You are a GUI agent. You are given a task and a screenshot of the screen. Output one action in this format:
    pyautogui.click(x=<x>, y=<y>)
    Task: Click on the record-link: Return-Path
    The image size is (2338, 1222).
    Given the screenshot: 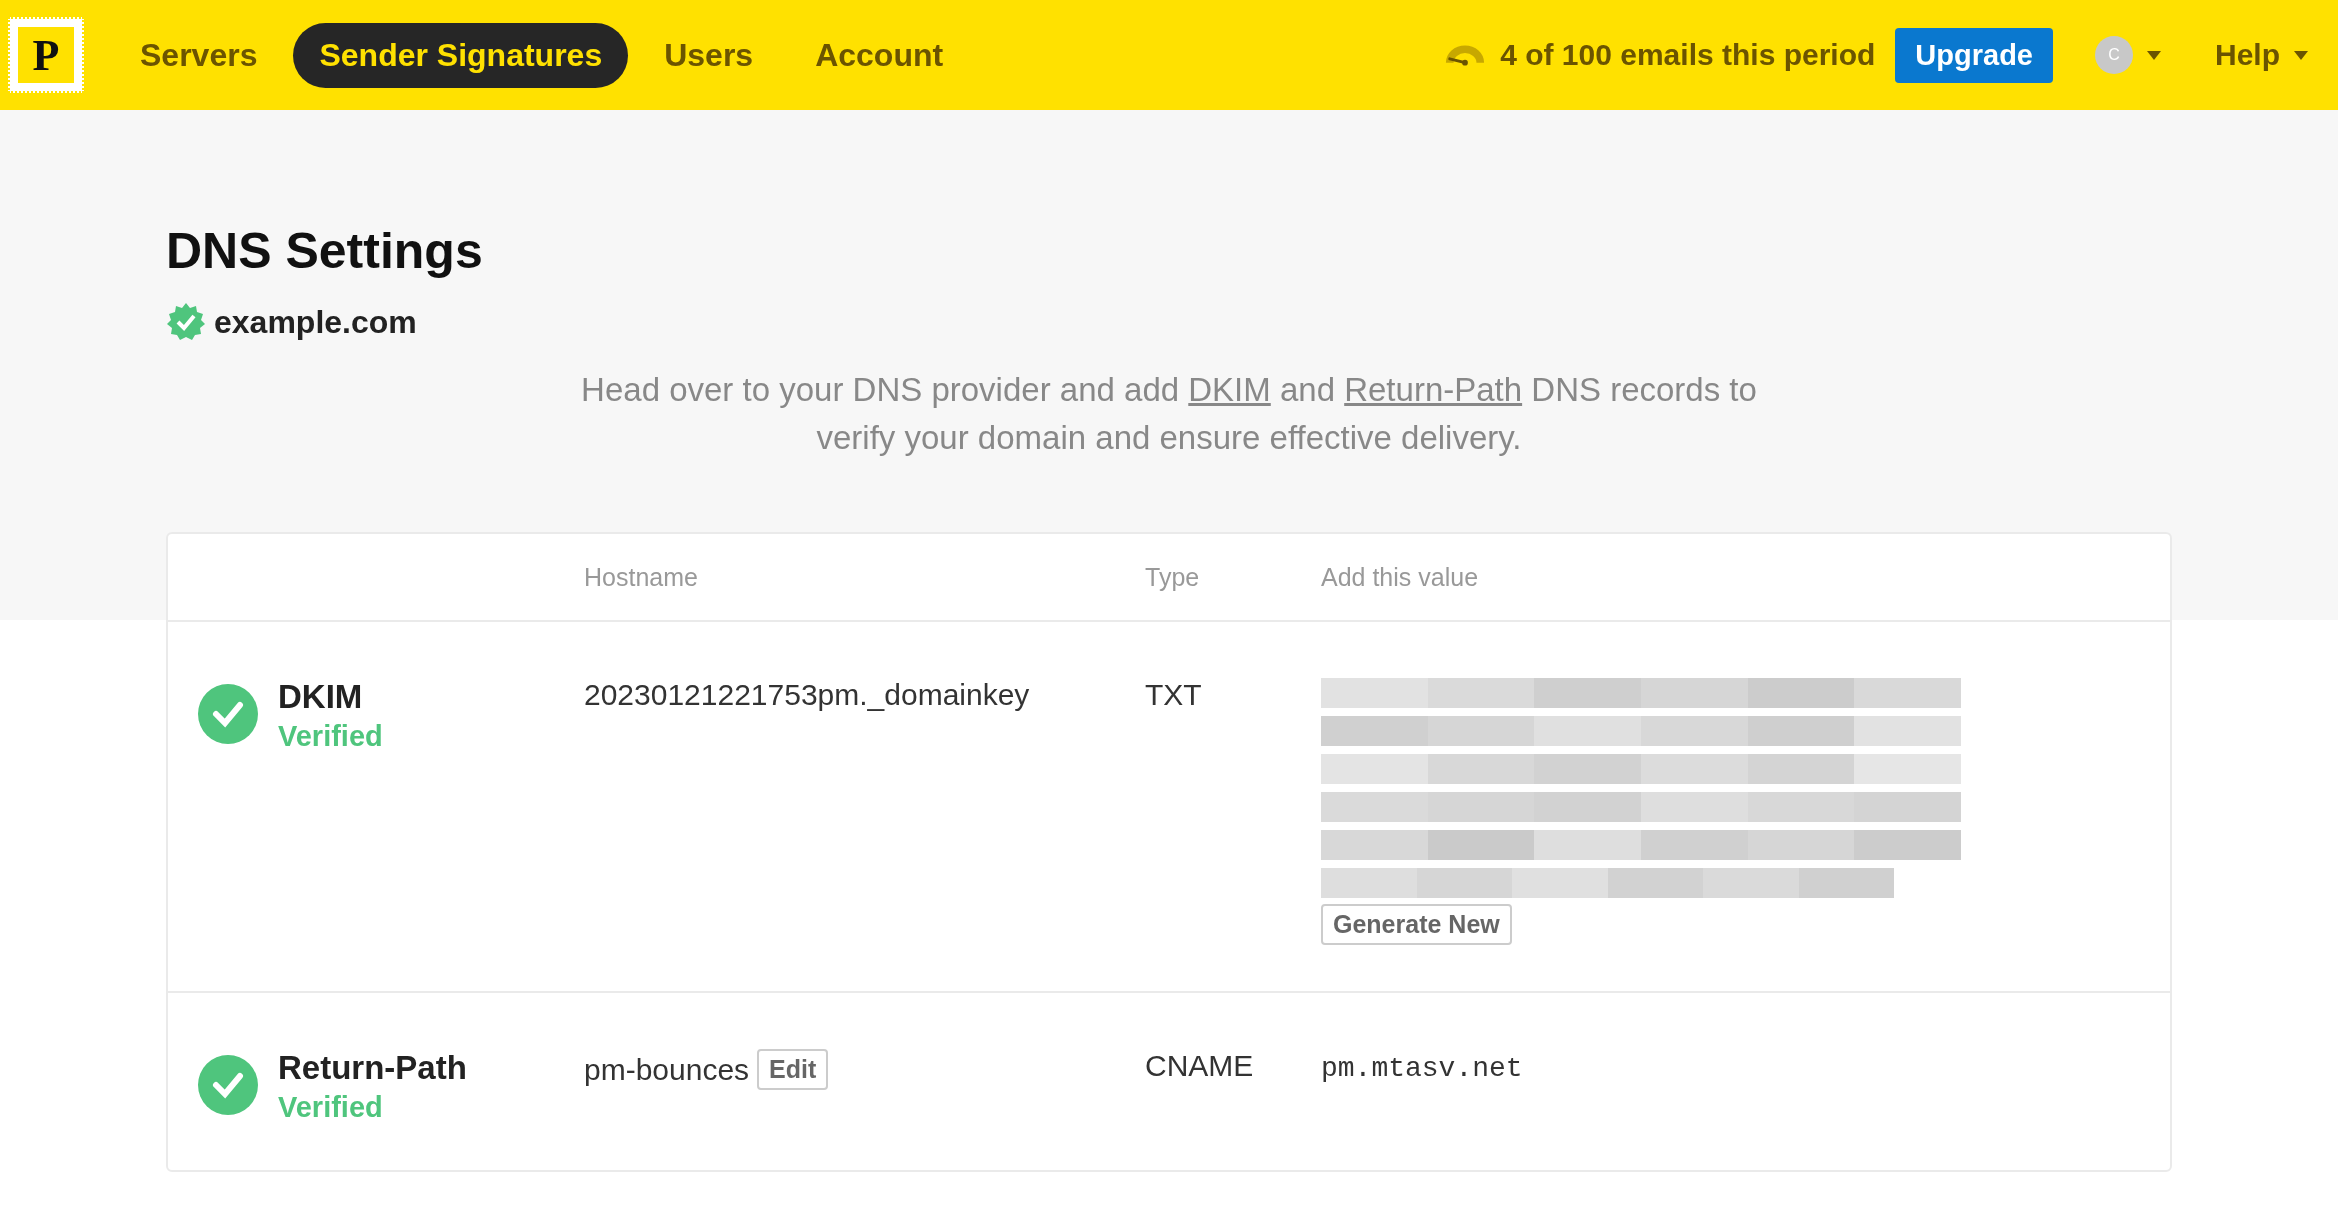 What is the action you would take?
    pyautogui.click(x=1433, y=389)
    